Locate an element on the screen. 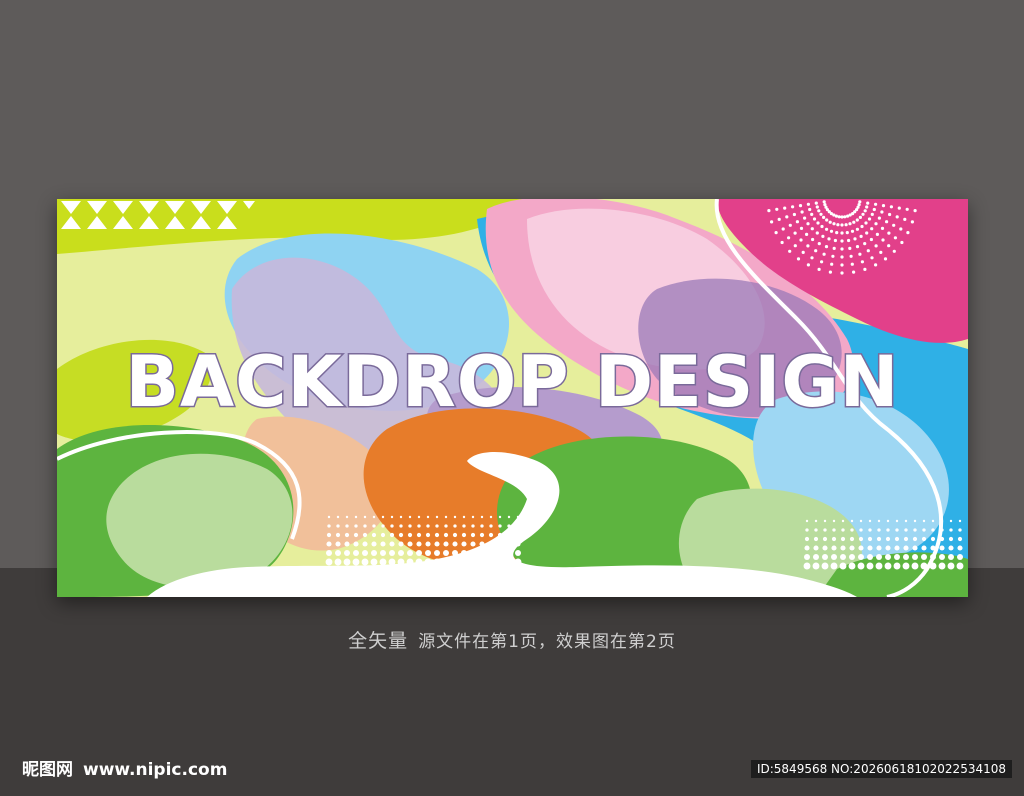  caption-line: 全矢量 源文件在第1页，效果图在第2页 is located at coordinates (512, 639).